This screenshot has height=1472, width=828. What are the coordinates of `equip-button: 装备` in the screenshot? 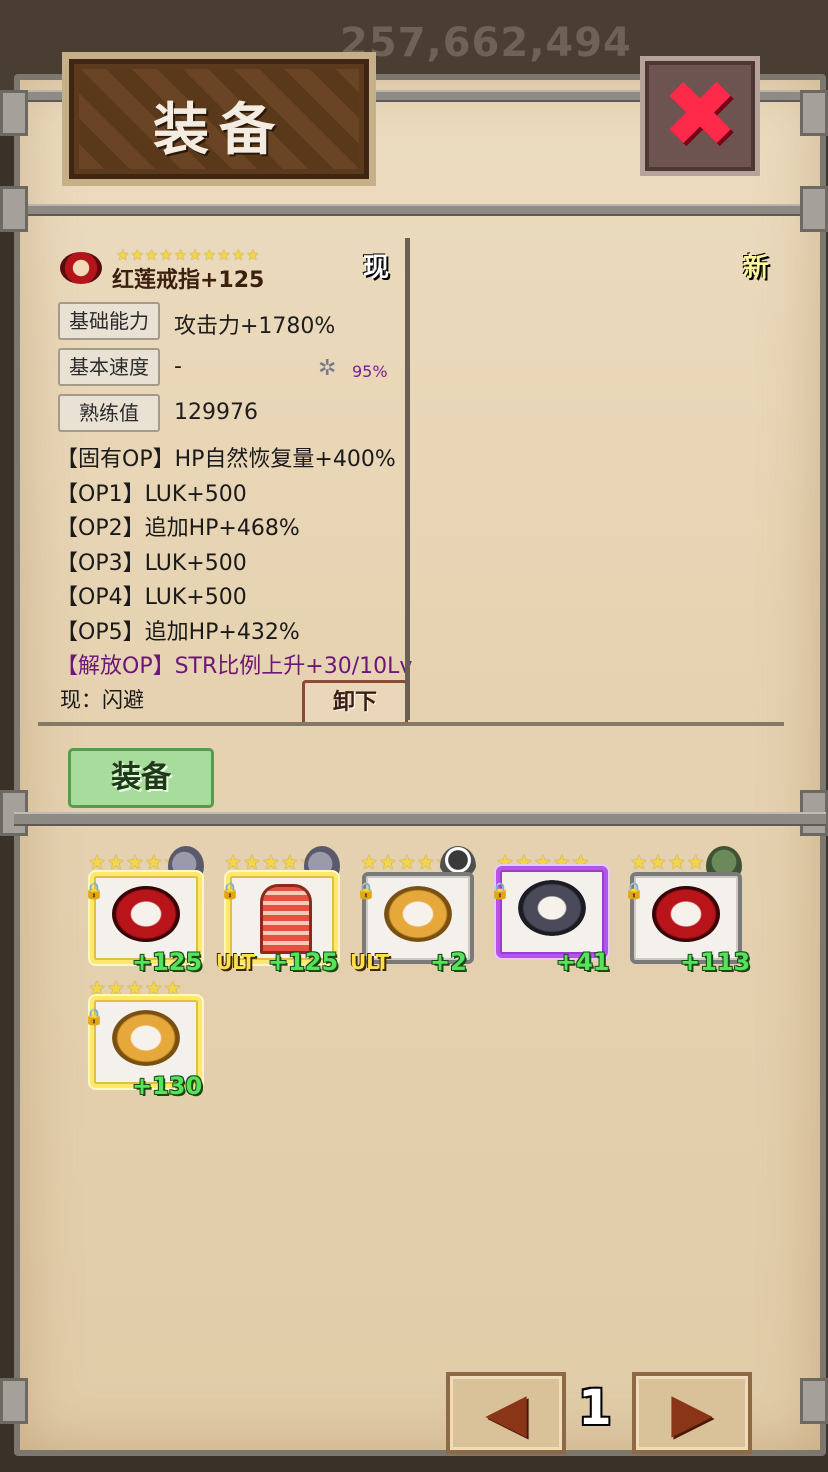 It's located at (141, 778).